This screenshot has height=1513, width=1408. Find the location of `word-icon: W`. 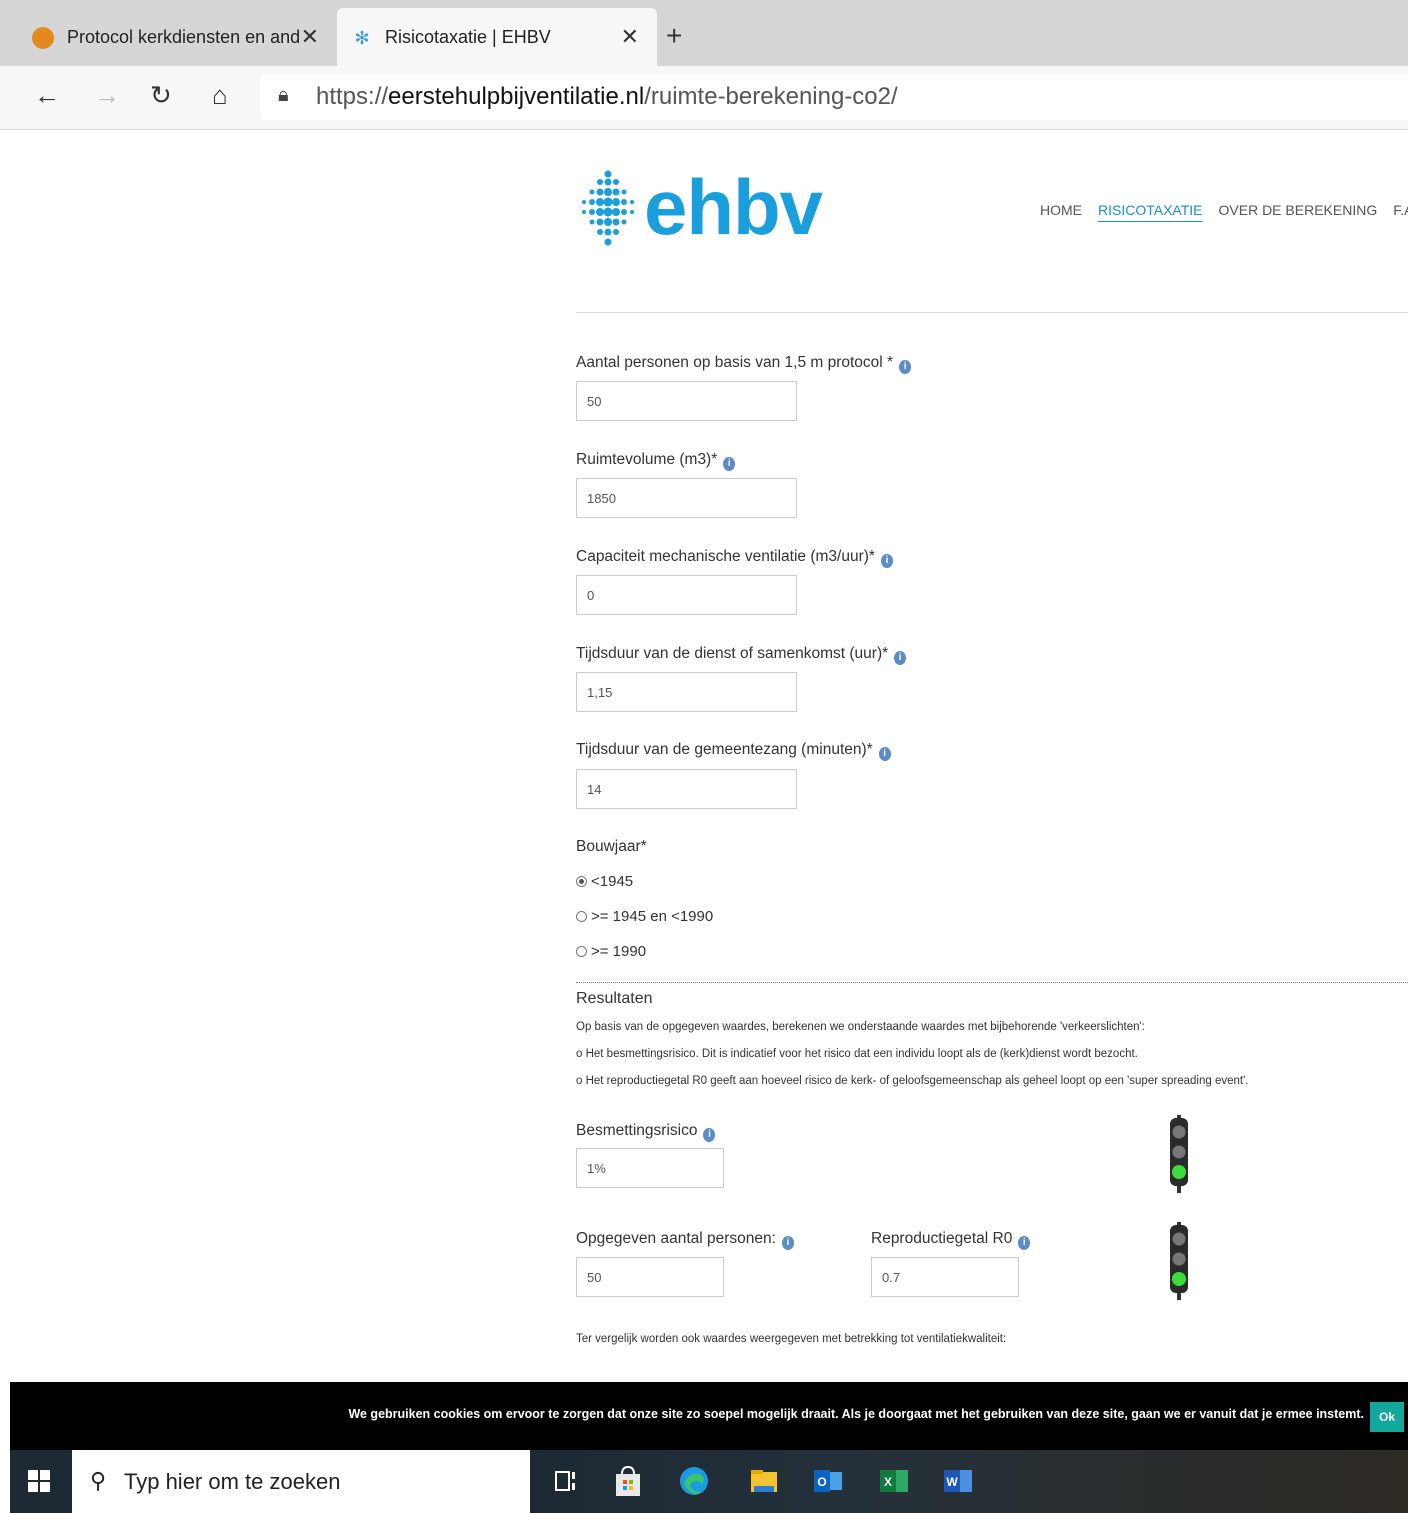

word-icon: W is located at coordinates (958, 1481).